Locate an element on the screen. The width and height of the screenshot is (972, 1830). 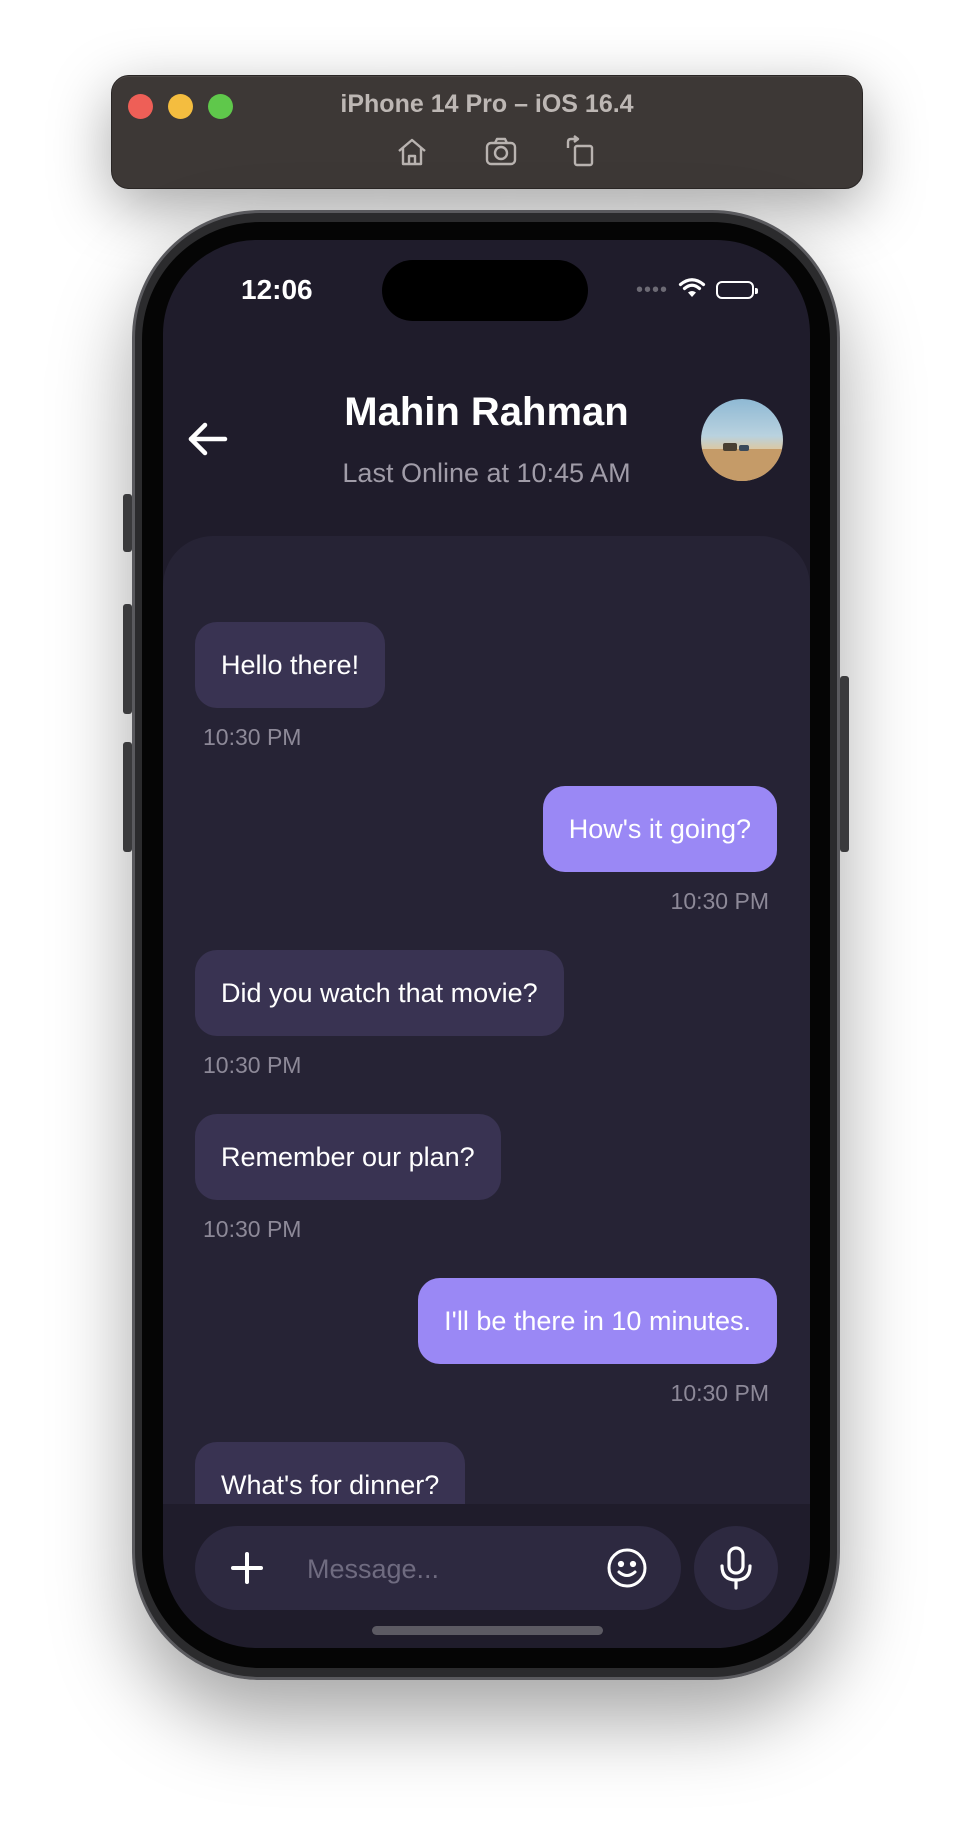
message-bubble: Remember our plan? is located at coordinates (348, 1157).